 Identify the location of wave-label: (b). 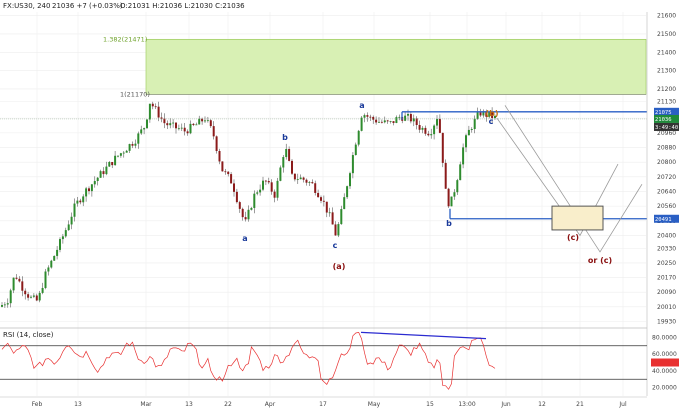
(491, 113).